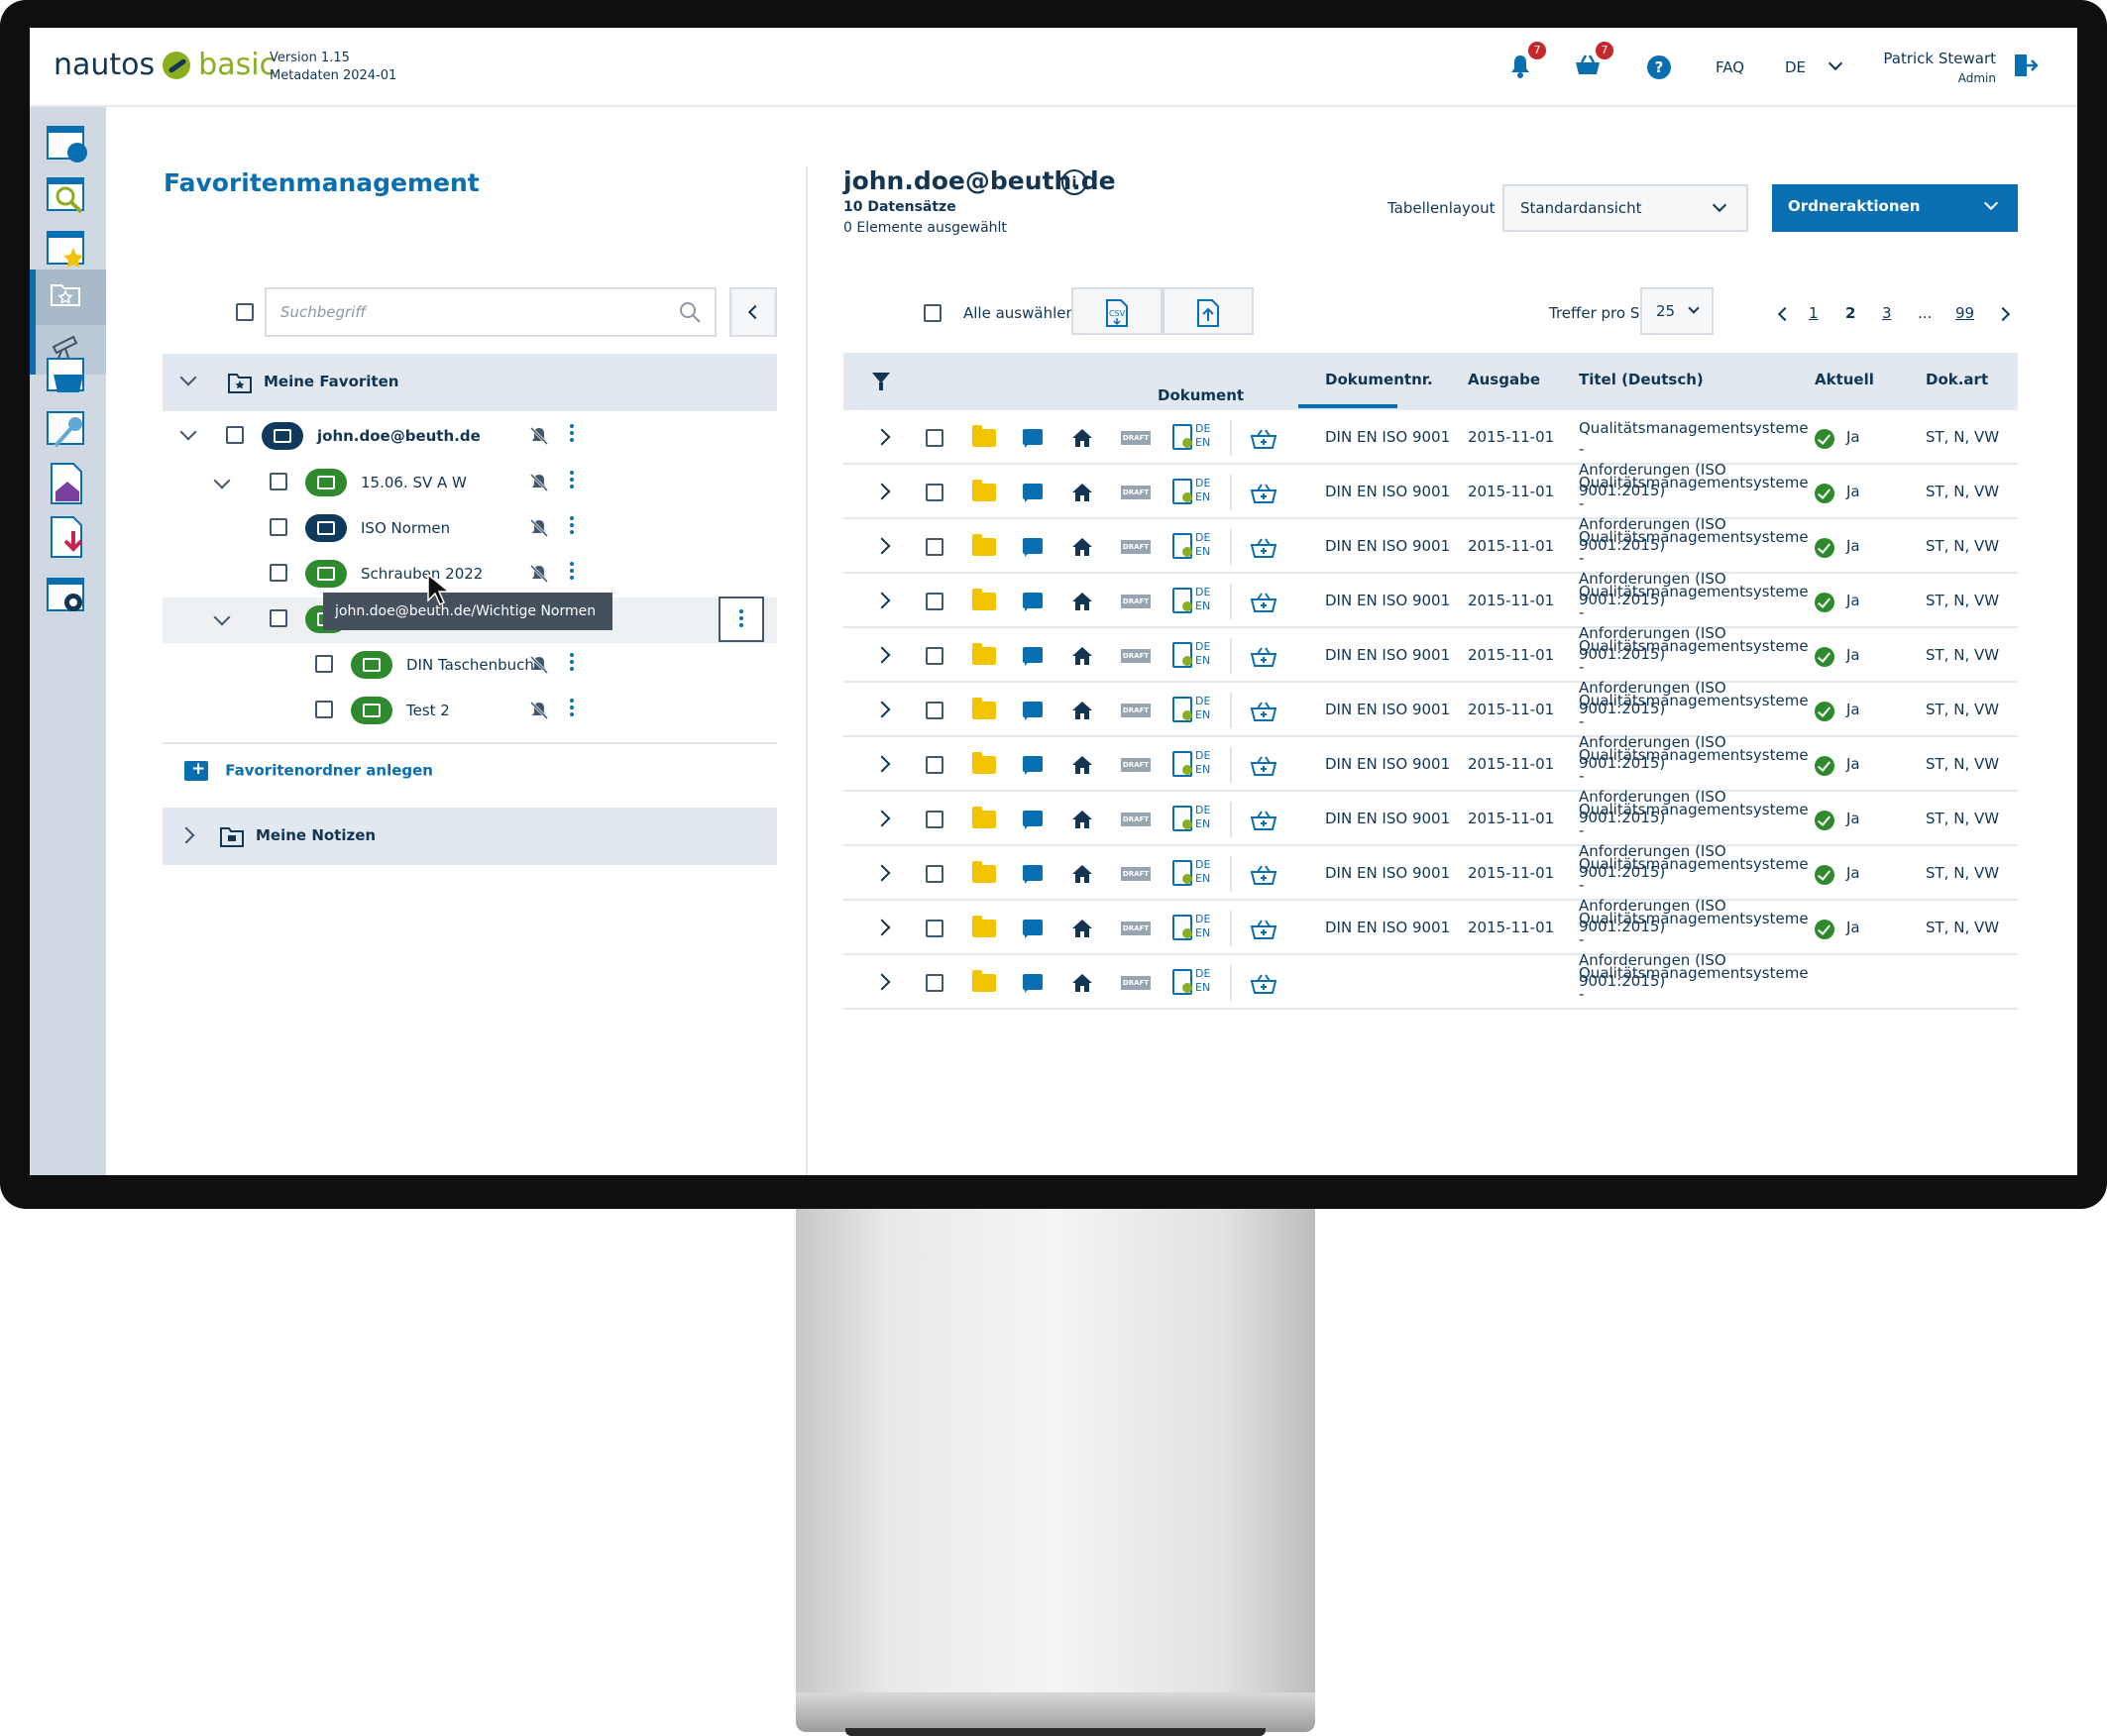 The image size is (2107, 1736). I want to click on tree-item: Schrauben 2022, so click(470, 574).